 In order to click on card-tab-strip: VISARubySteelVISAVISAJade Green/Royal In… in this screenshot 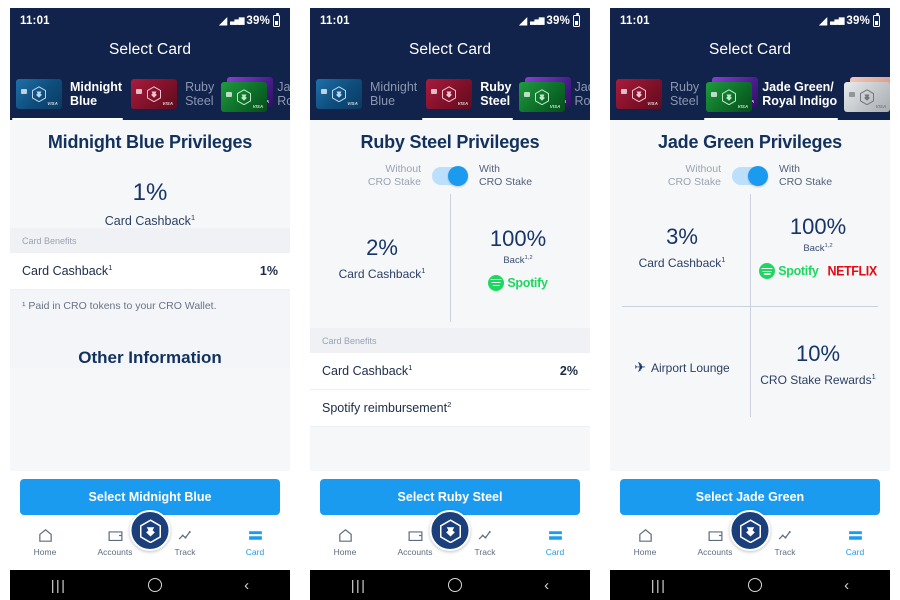, I will do `click(750, 94)`.